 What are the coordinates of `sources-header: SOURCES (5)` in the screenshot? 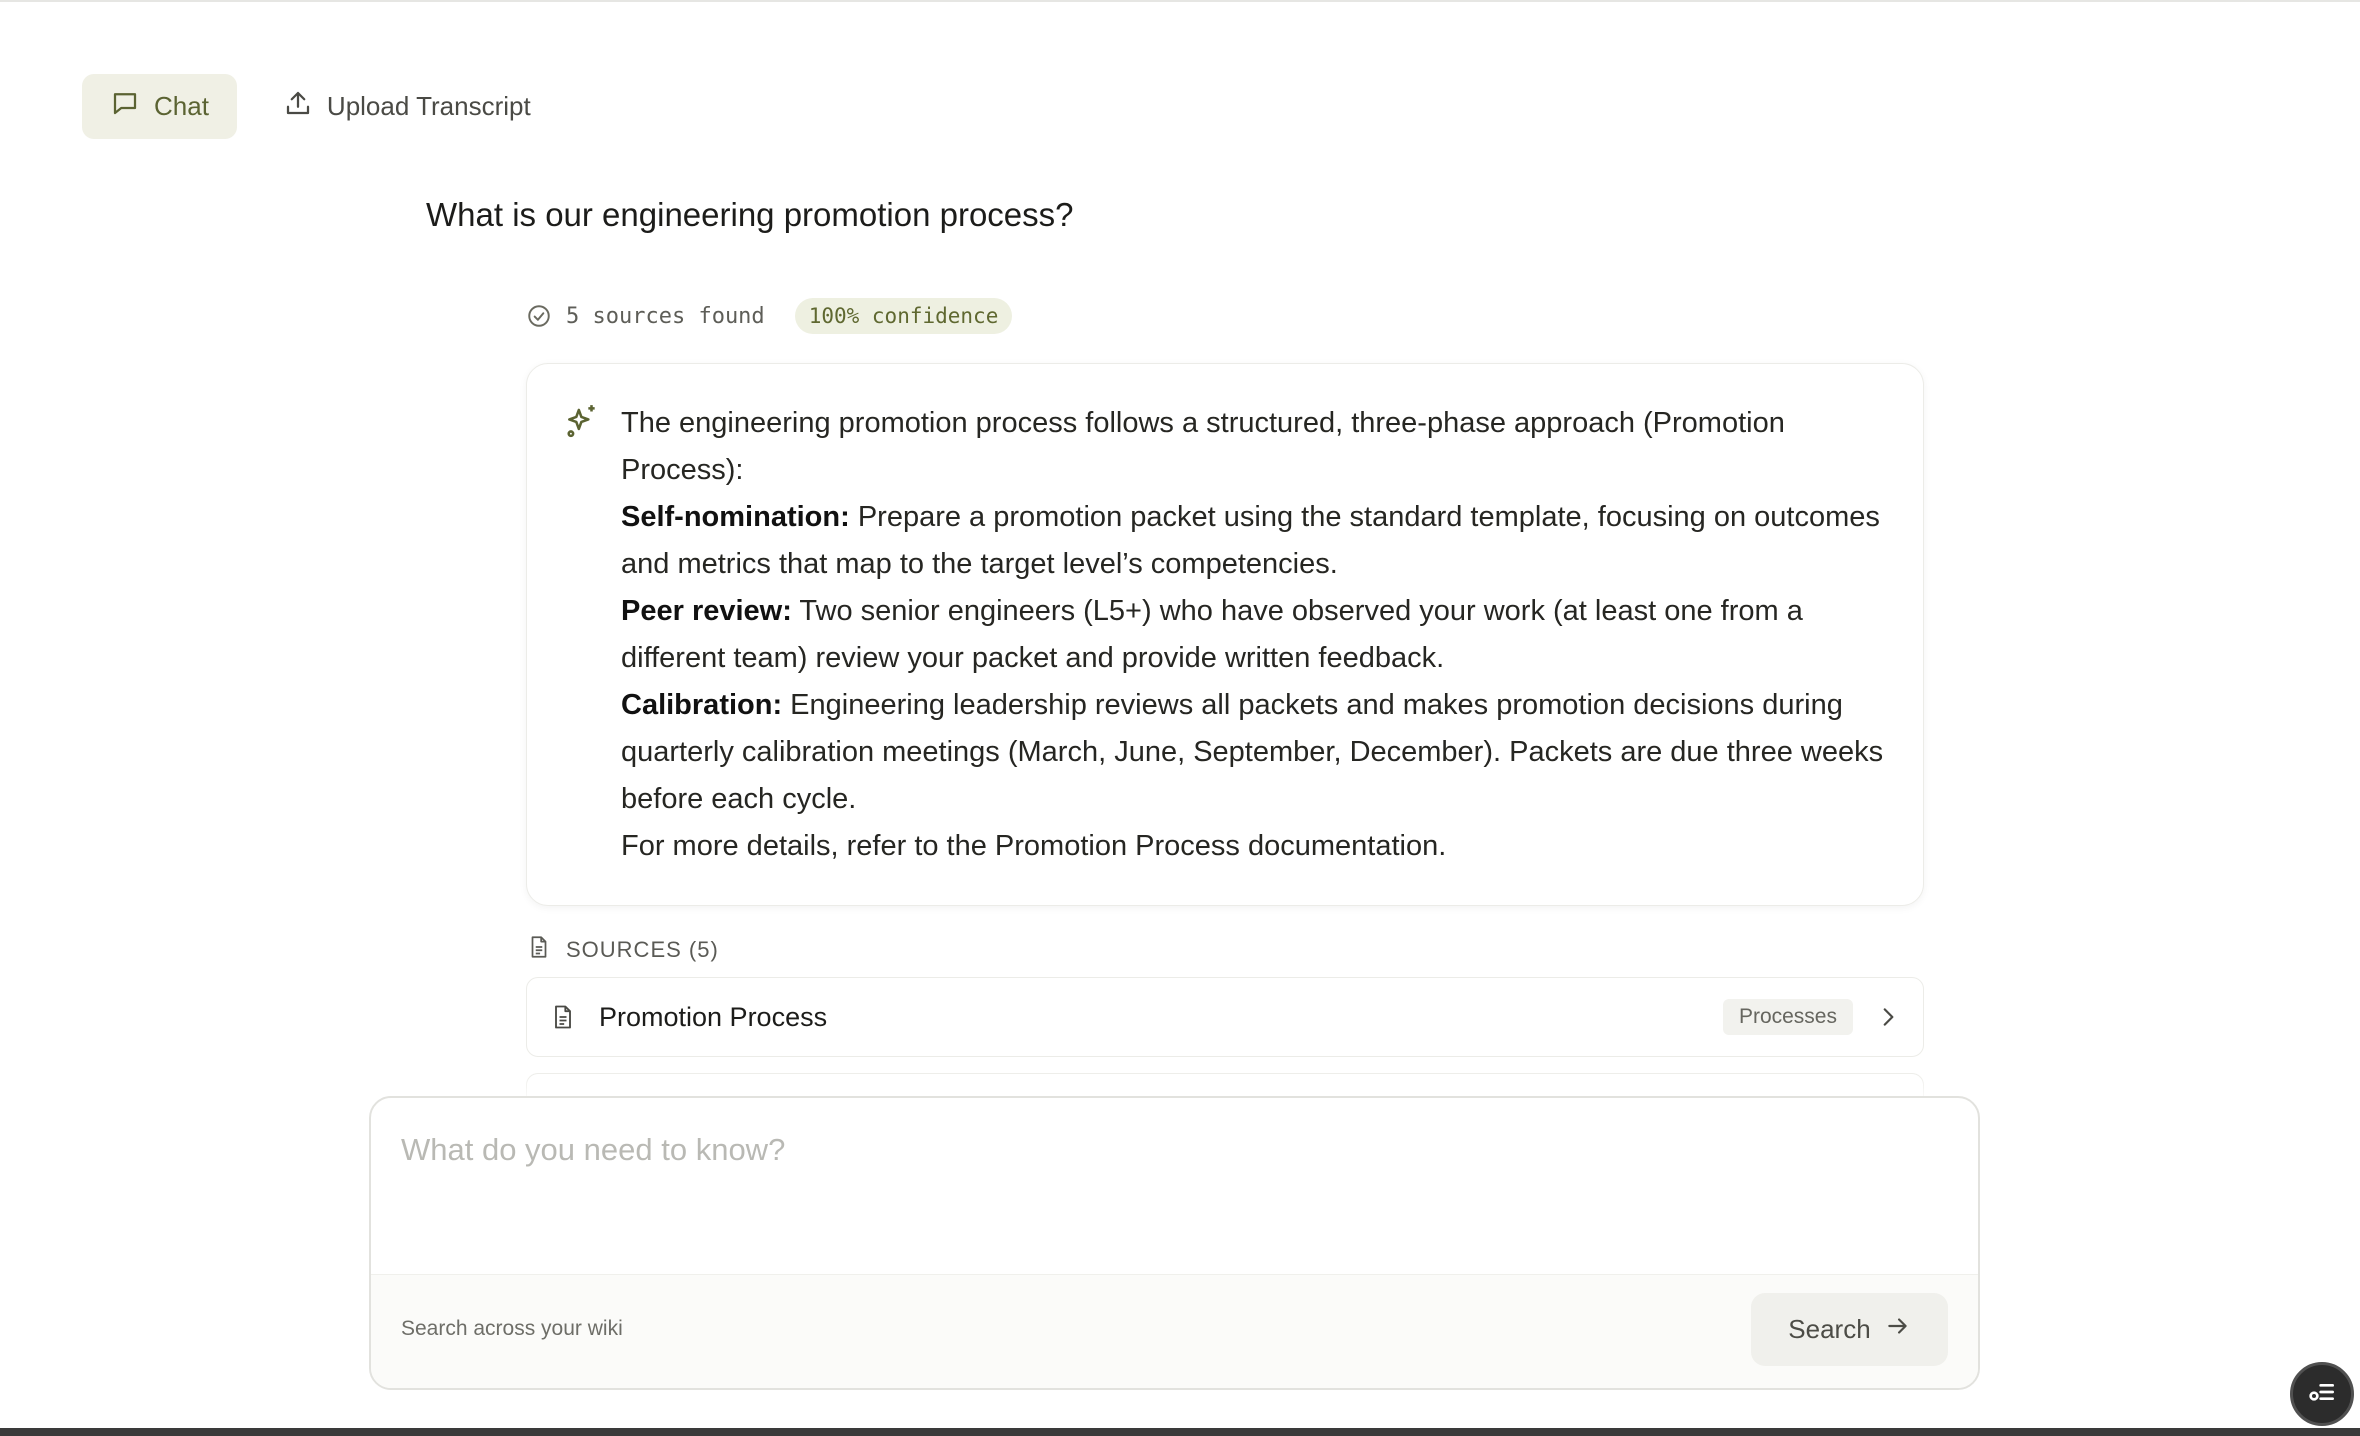 It's located at (622, 950).